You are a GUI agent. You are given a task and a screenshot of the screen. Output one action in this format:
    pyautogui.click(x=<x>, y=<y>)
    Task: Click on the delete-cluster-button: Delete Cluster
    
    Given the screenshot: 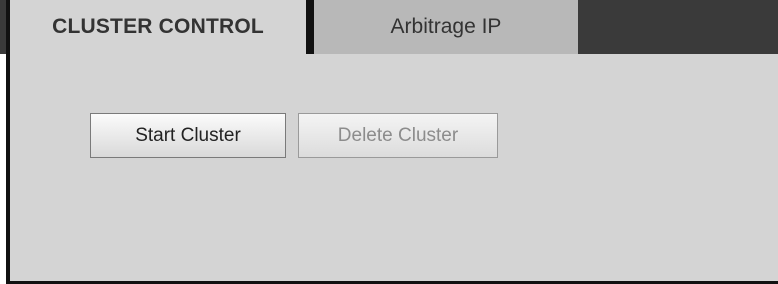 What is the action you would take?
    pyautogui.click(x=398, y=135)
    